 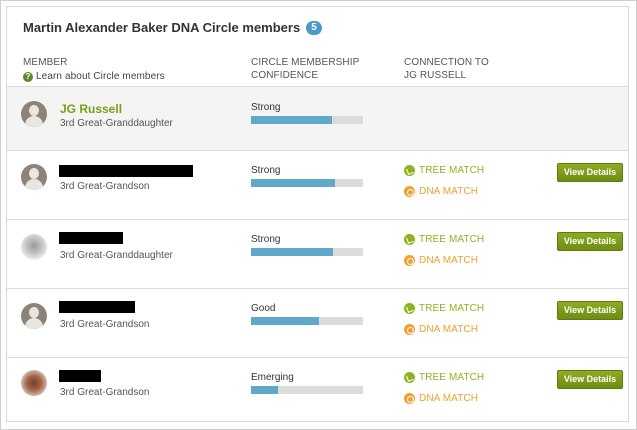 What do you see at coordinates (28, 76) in the screenshot?
I see `question-circle-icon: ?` at bounding box center [28, 76].